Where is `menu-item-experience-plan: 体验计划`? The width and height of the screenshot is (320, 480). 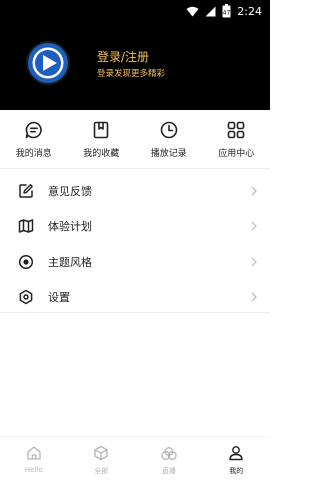 menu-item-experience-plan: 体验计划 is located at coordinates (135, 227).